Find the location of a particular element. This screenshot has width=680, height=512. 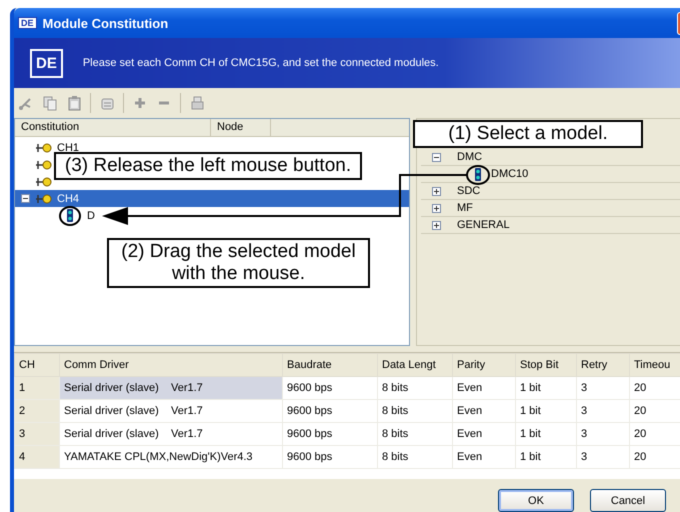

column-header: Constitution is located at coordinates (113, 127).